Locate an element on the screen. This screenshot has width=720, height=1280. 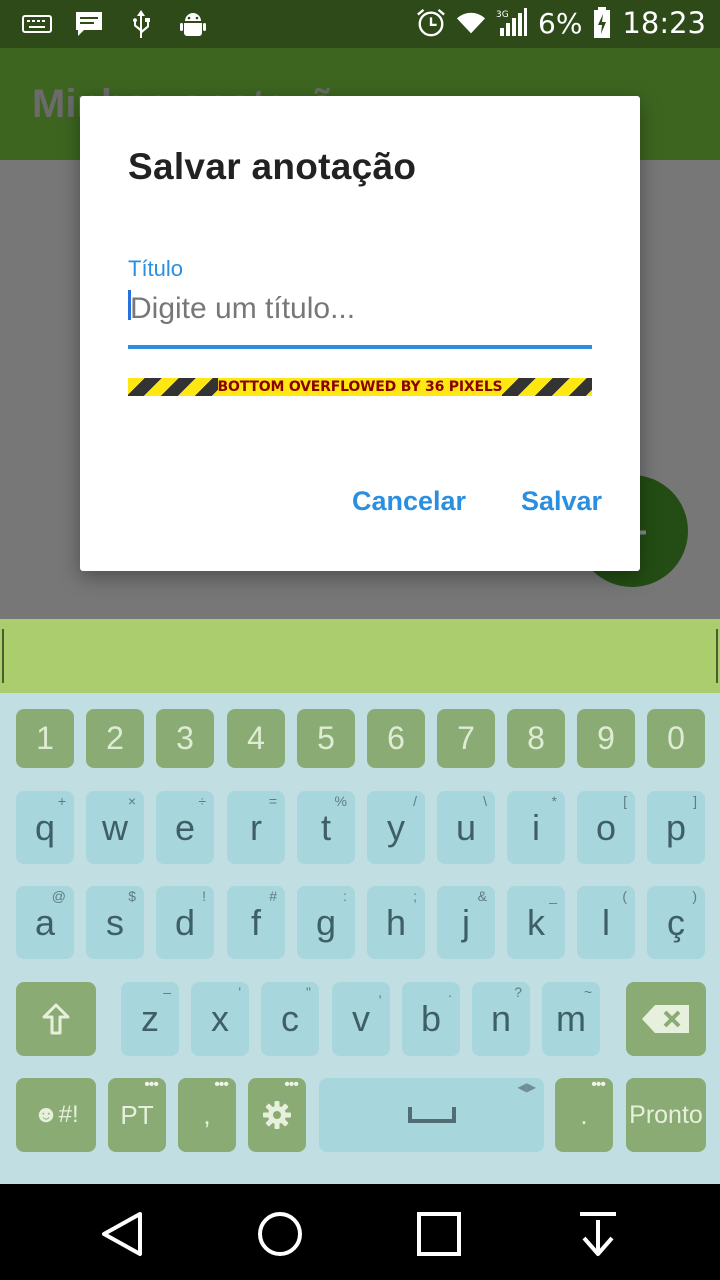
key-label: 1 is located at coordinates (45, 738).